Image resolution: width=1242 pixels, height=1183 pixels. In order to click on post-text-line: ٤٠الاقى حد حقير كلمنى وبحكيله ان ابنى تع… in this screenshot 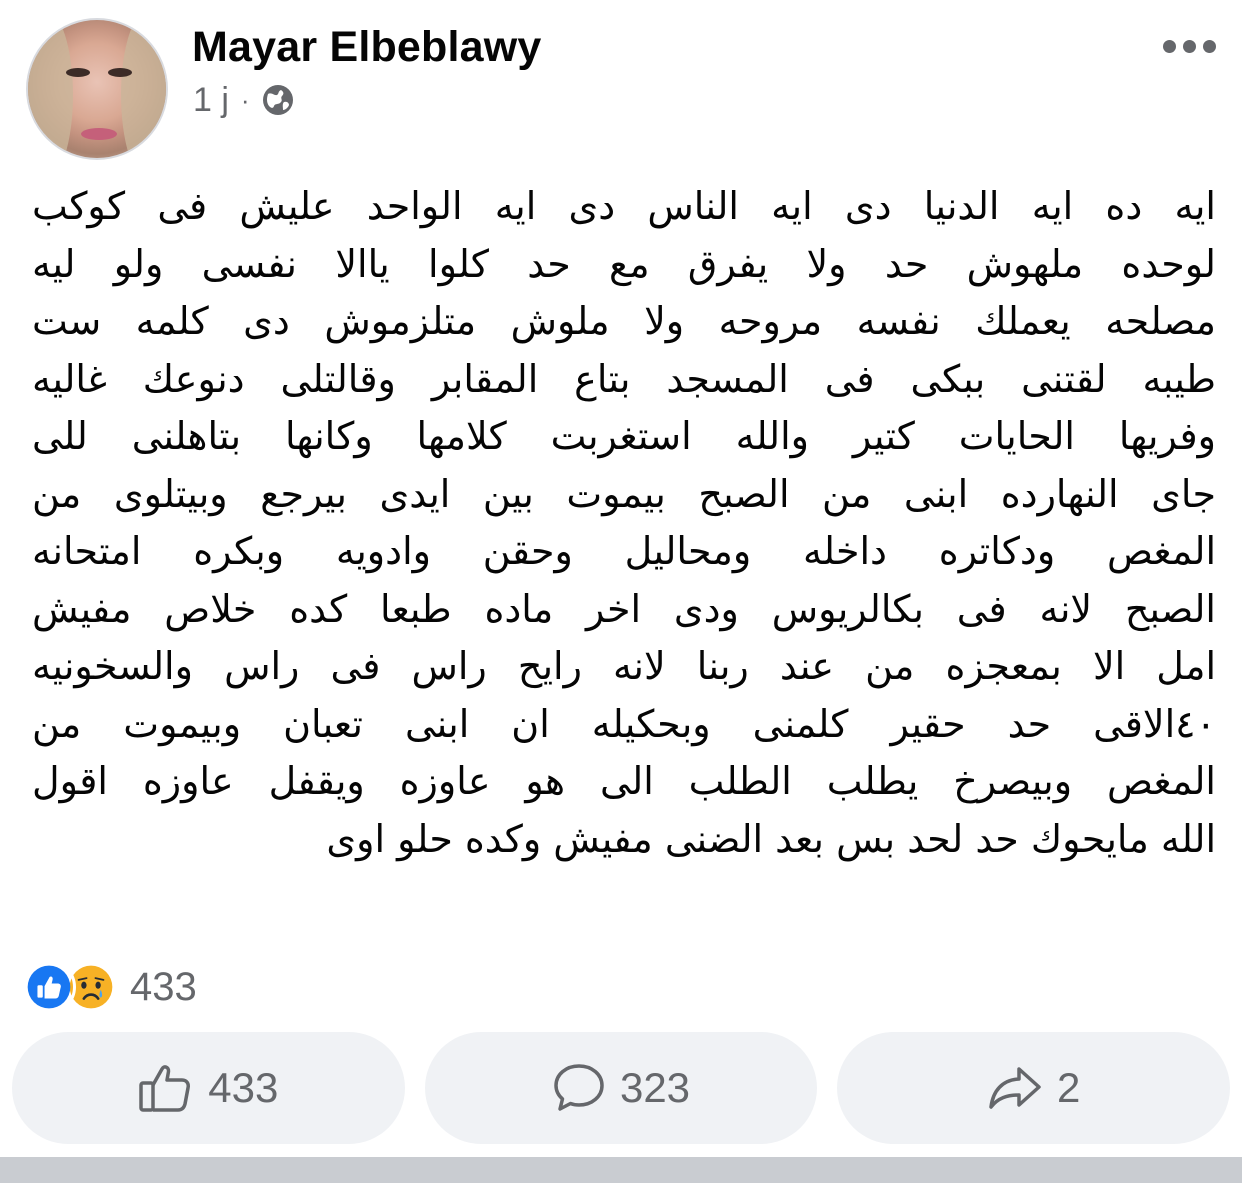, I will do `click(624, 723)`.